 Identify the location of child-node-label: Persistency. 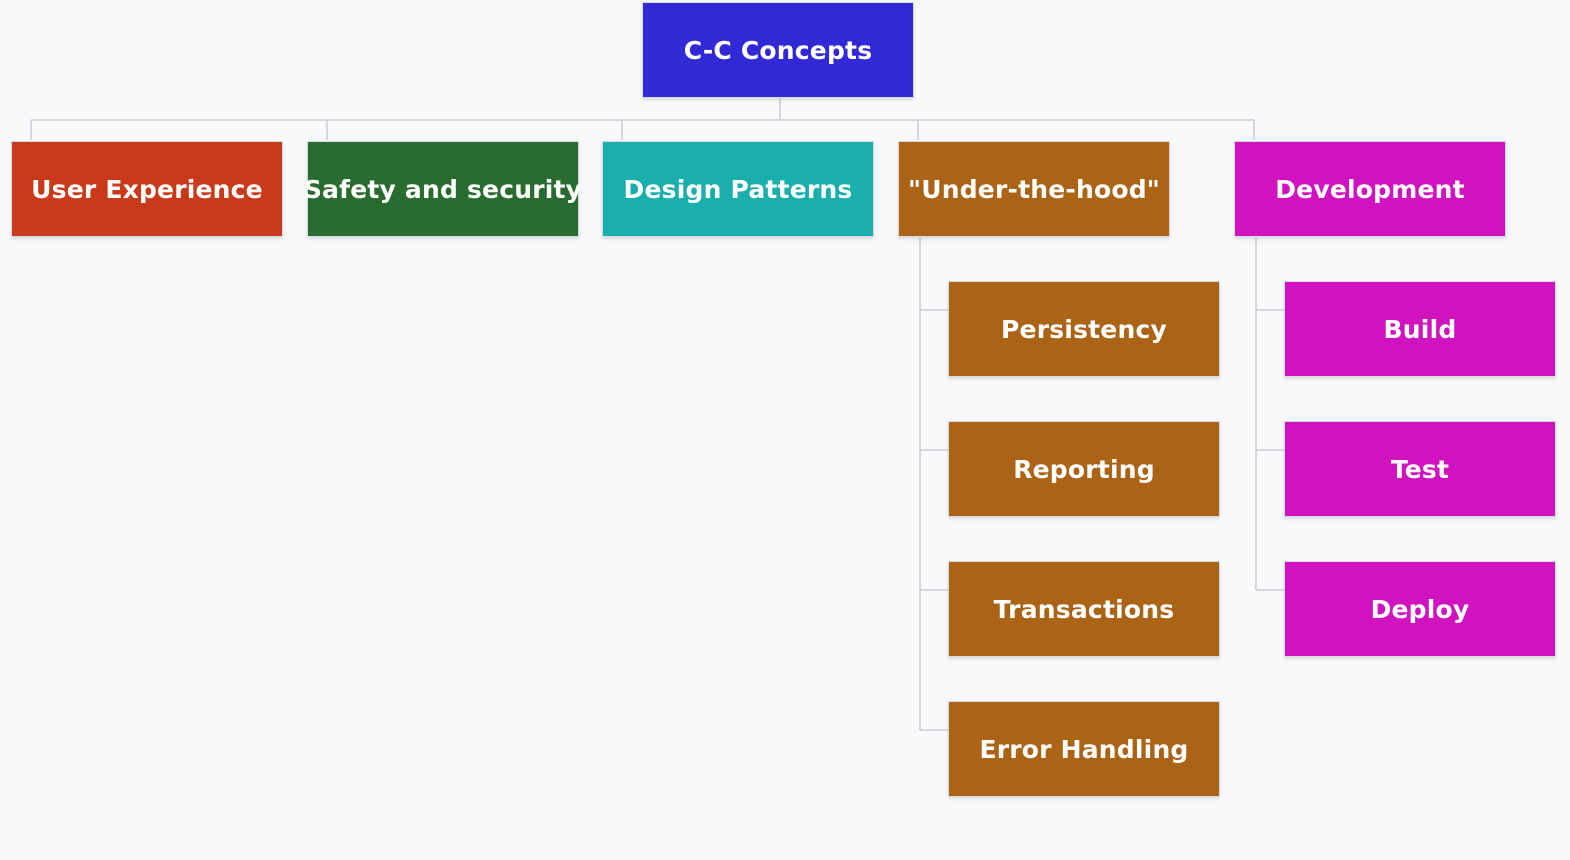
(1084, 329).